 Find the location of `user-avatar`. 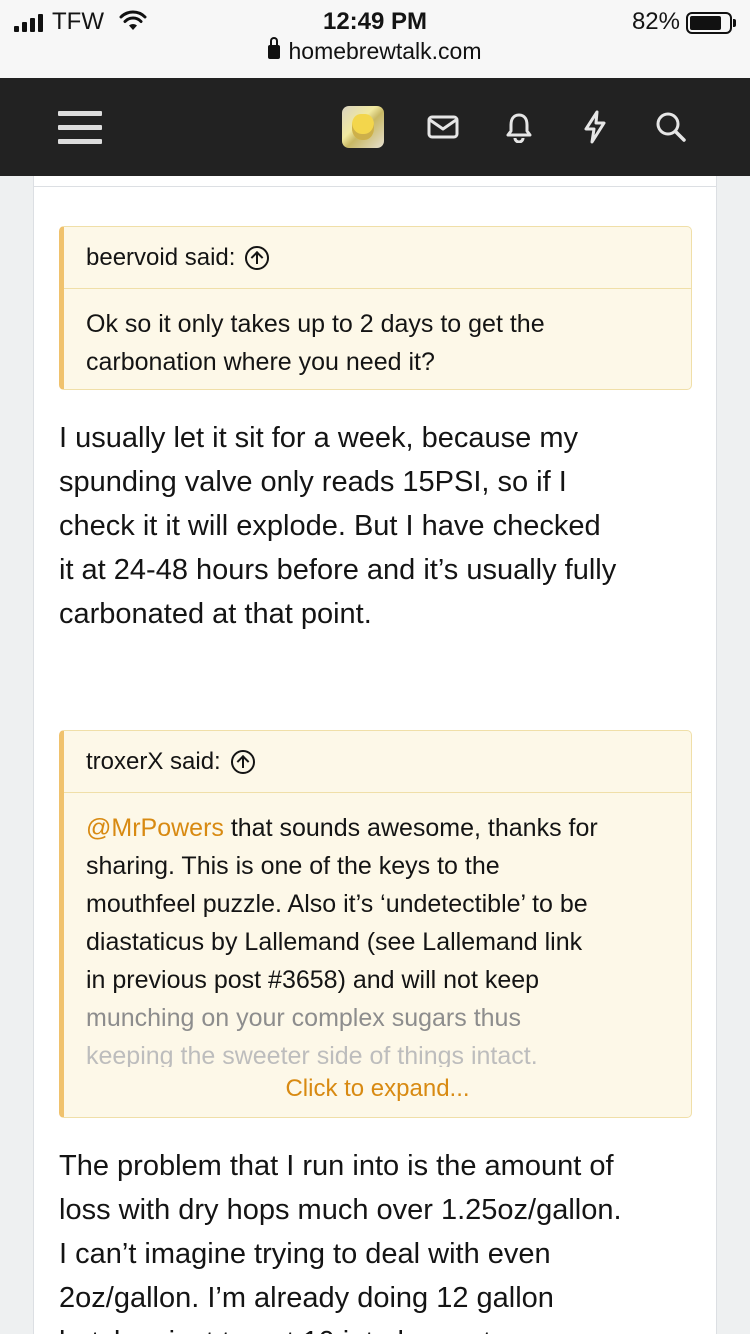

user-avatar is located at coordinates (363, 127).